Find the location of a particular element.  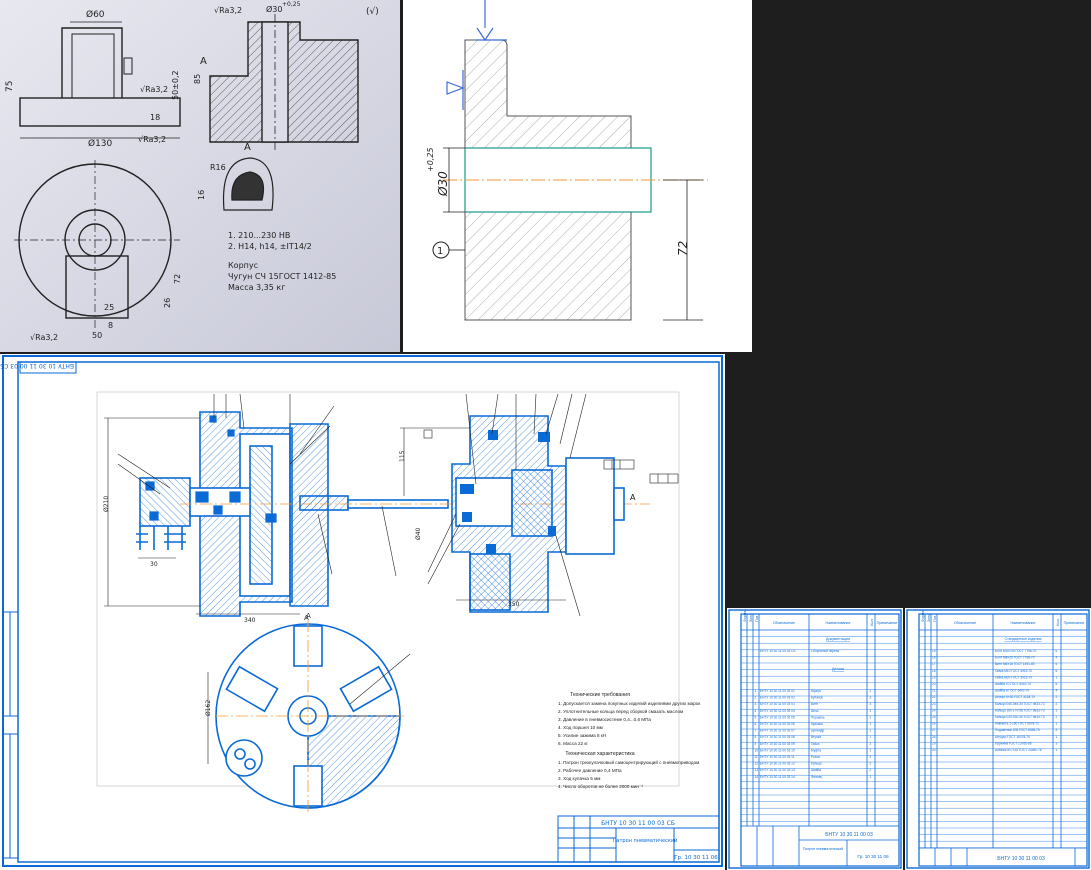

sketch-dim-75: 75 is located at coordinates (10, 86).